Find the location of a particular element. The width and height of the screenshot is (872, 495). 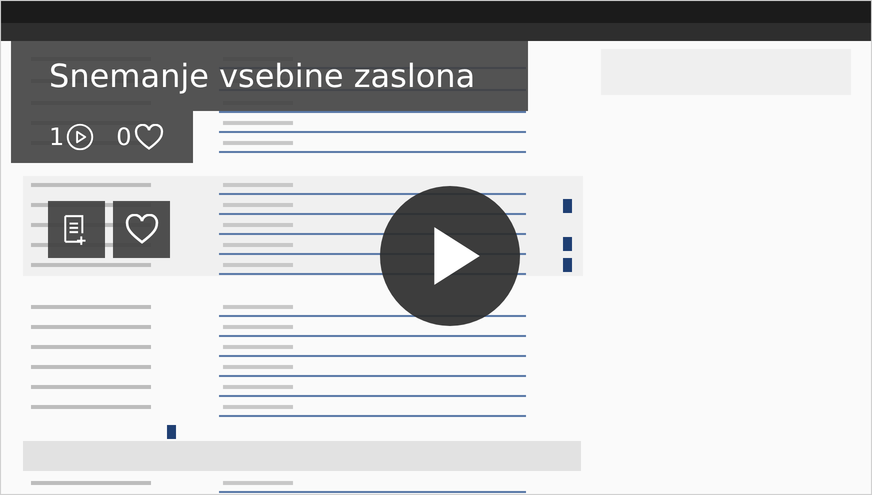

play-icon is located at coordinates (80, 137).